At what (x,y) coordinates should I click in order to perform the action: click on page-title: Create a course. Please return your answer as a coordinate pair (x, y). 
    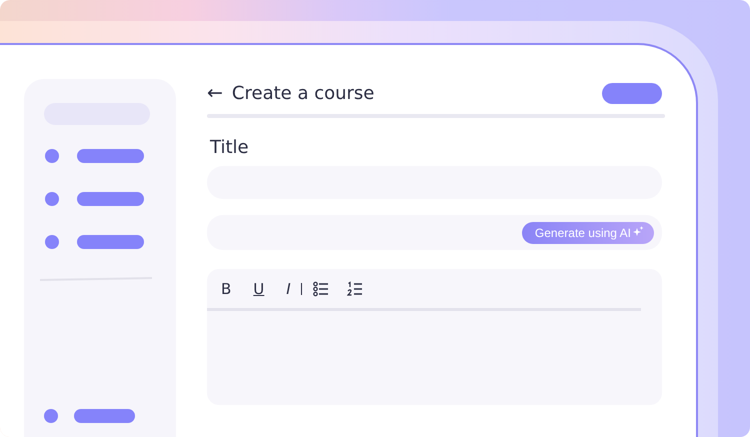
    Looking at the image, I should click on (303, 93).